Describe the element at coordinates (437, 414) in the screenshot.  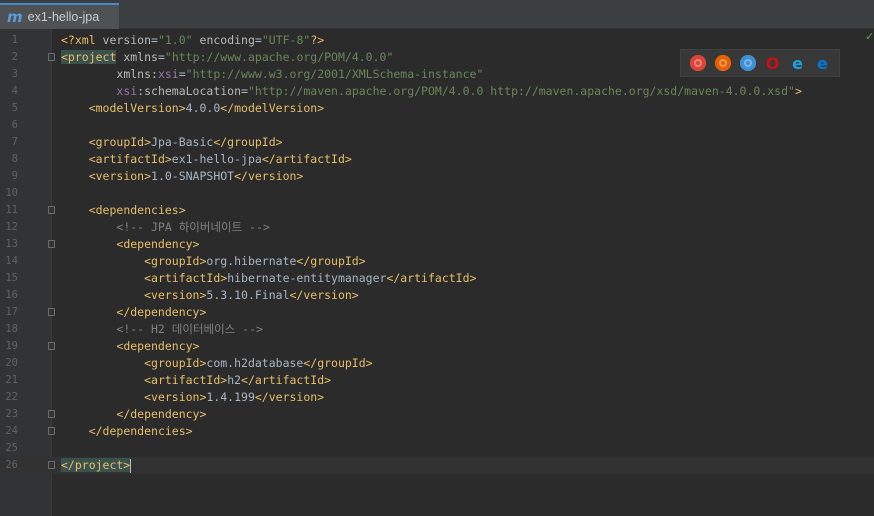
I see `code-line: 23 </dependency>` at that location.